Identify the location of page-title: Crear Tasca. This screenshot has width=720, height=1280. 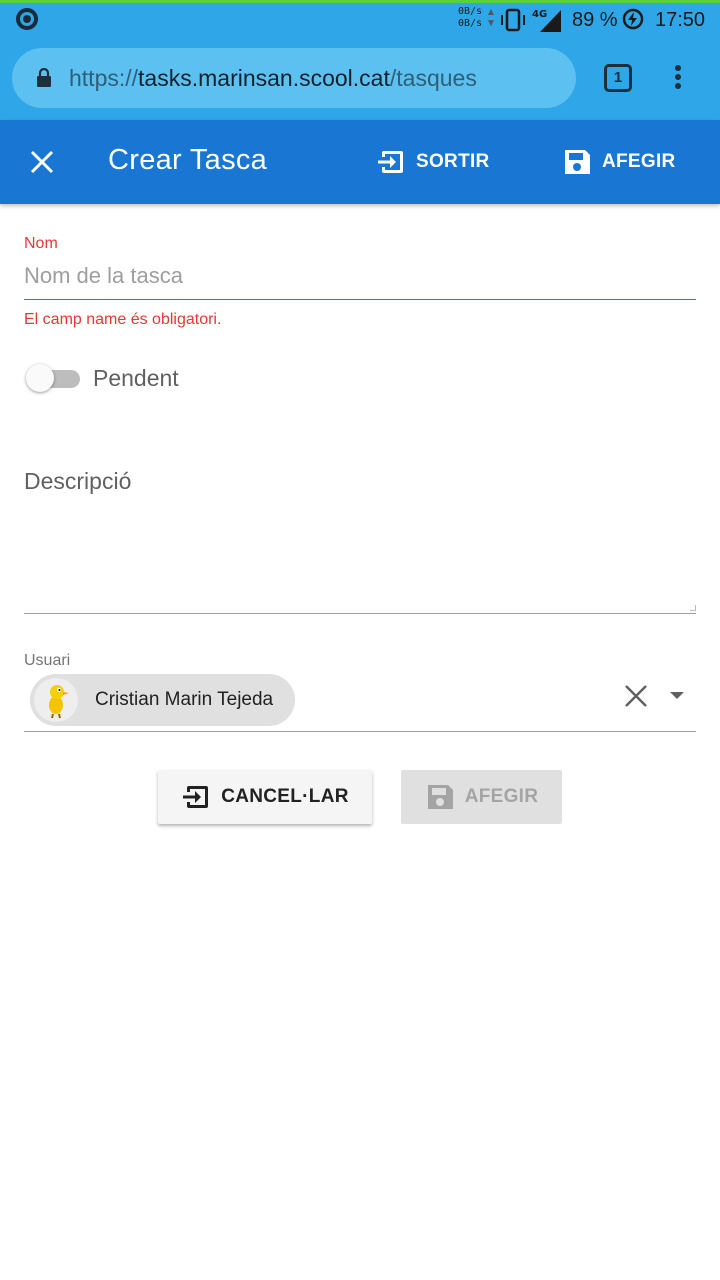
(188, 160).